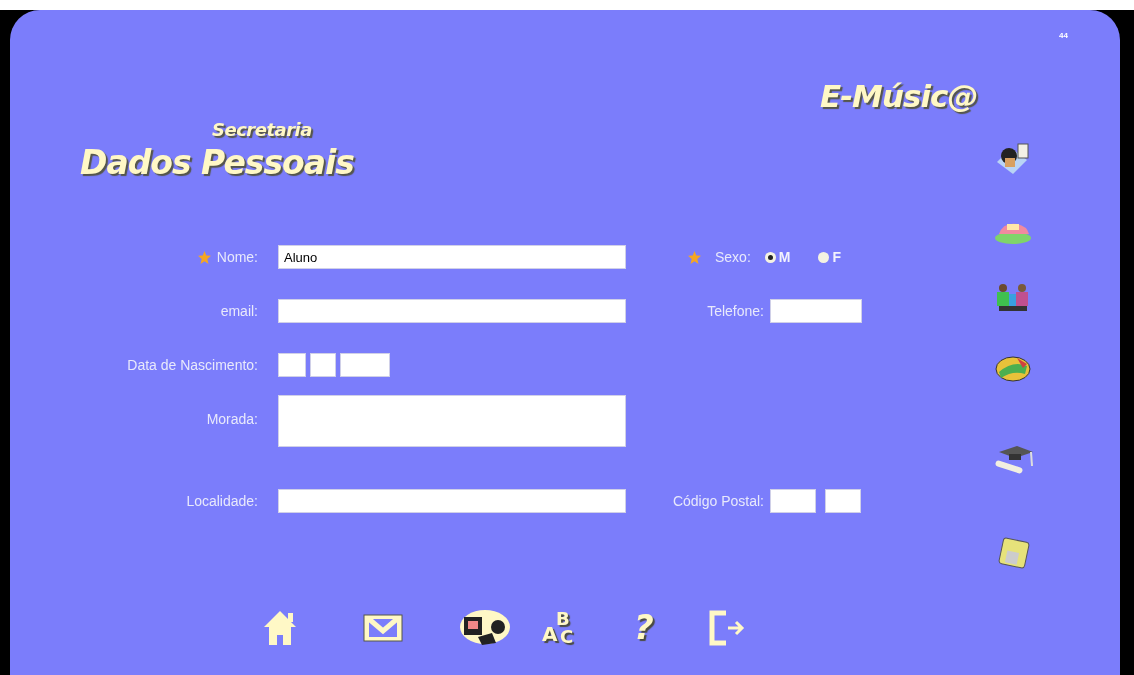 Image resolution: width=1134 pixels, height=675 pixels. Describe the element at coordinates (232, 419) in the screenshot. I see `field-label: Morada:` at that location.